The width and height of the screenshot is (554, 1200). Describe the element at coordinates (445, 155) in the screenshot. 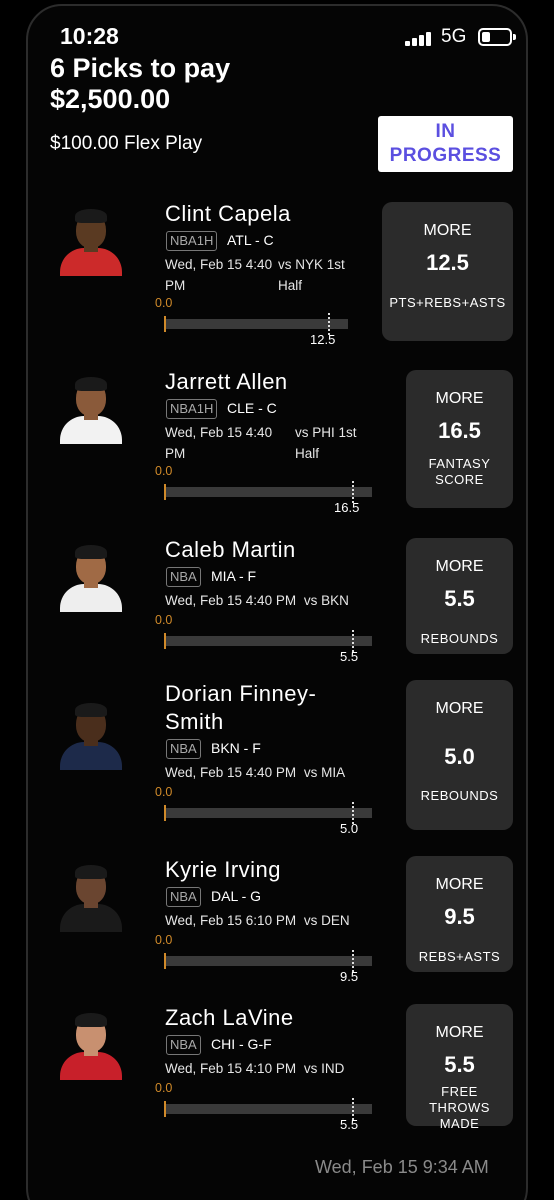

I see `status-badge-line2: PROGRESS` at that location.